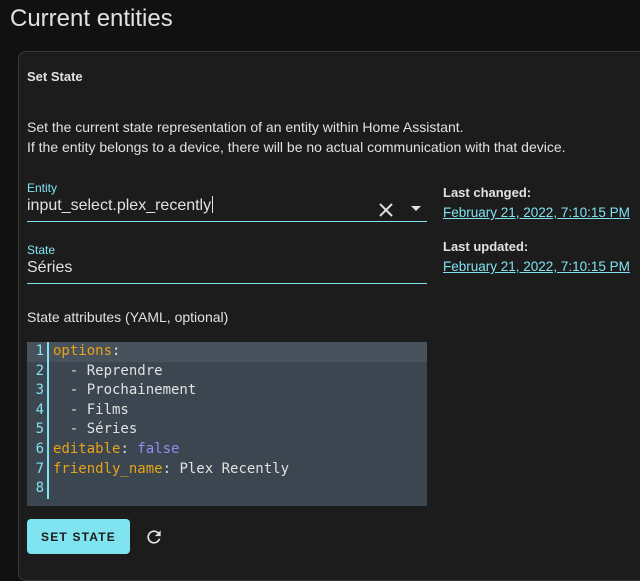 This screenshot has width=640, height=581. I want to click on yaml-value: - Reprendre, so click(108, 370).